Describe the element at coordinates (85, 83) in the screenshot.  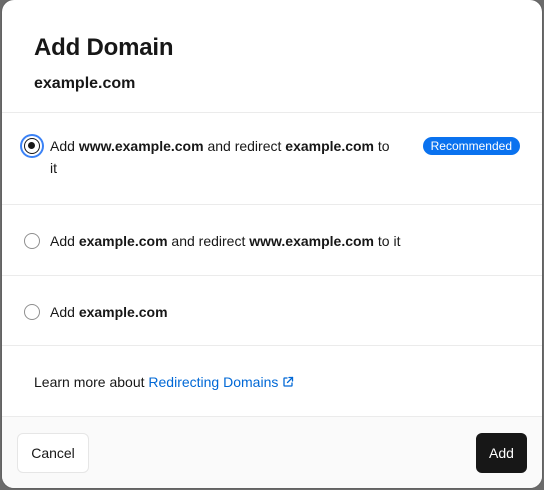
I see `domain-name: example.com` at that location.